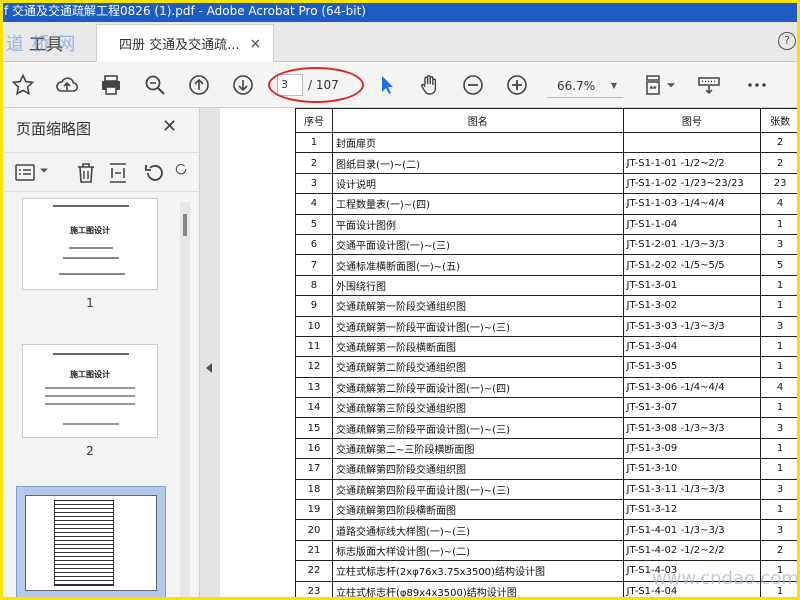  What do you see at coordinates (243, 85) in the screenshot?
I see `next-page-icon` at bounding box center [243, 85].